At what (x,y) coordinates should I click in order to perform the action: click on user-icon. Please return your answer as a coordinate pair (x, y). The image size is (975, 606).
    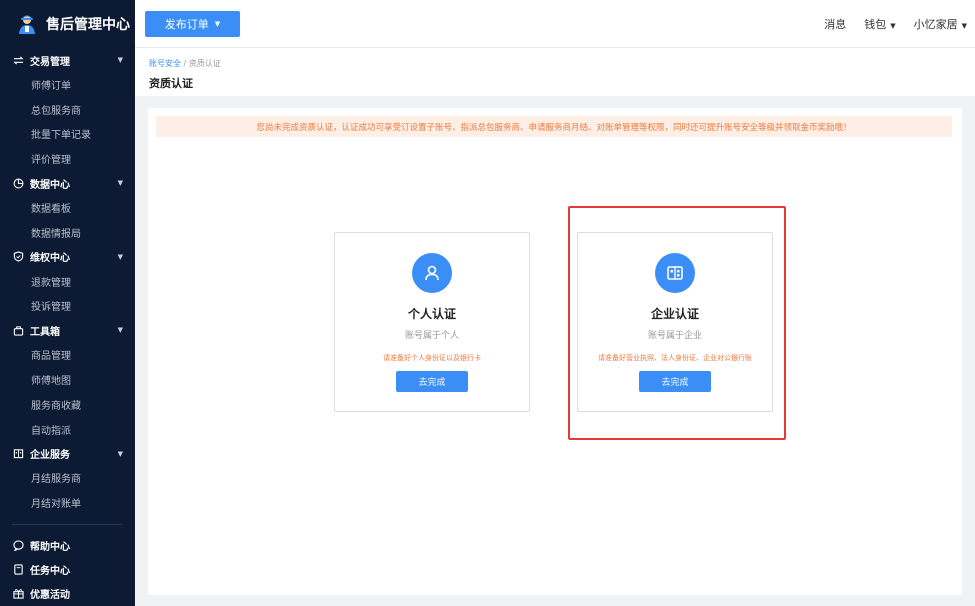
    Looking at the image, I should click on (432, 273).